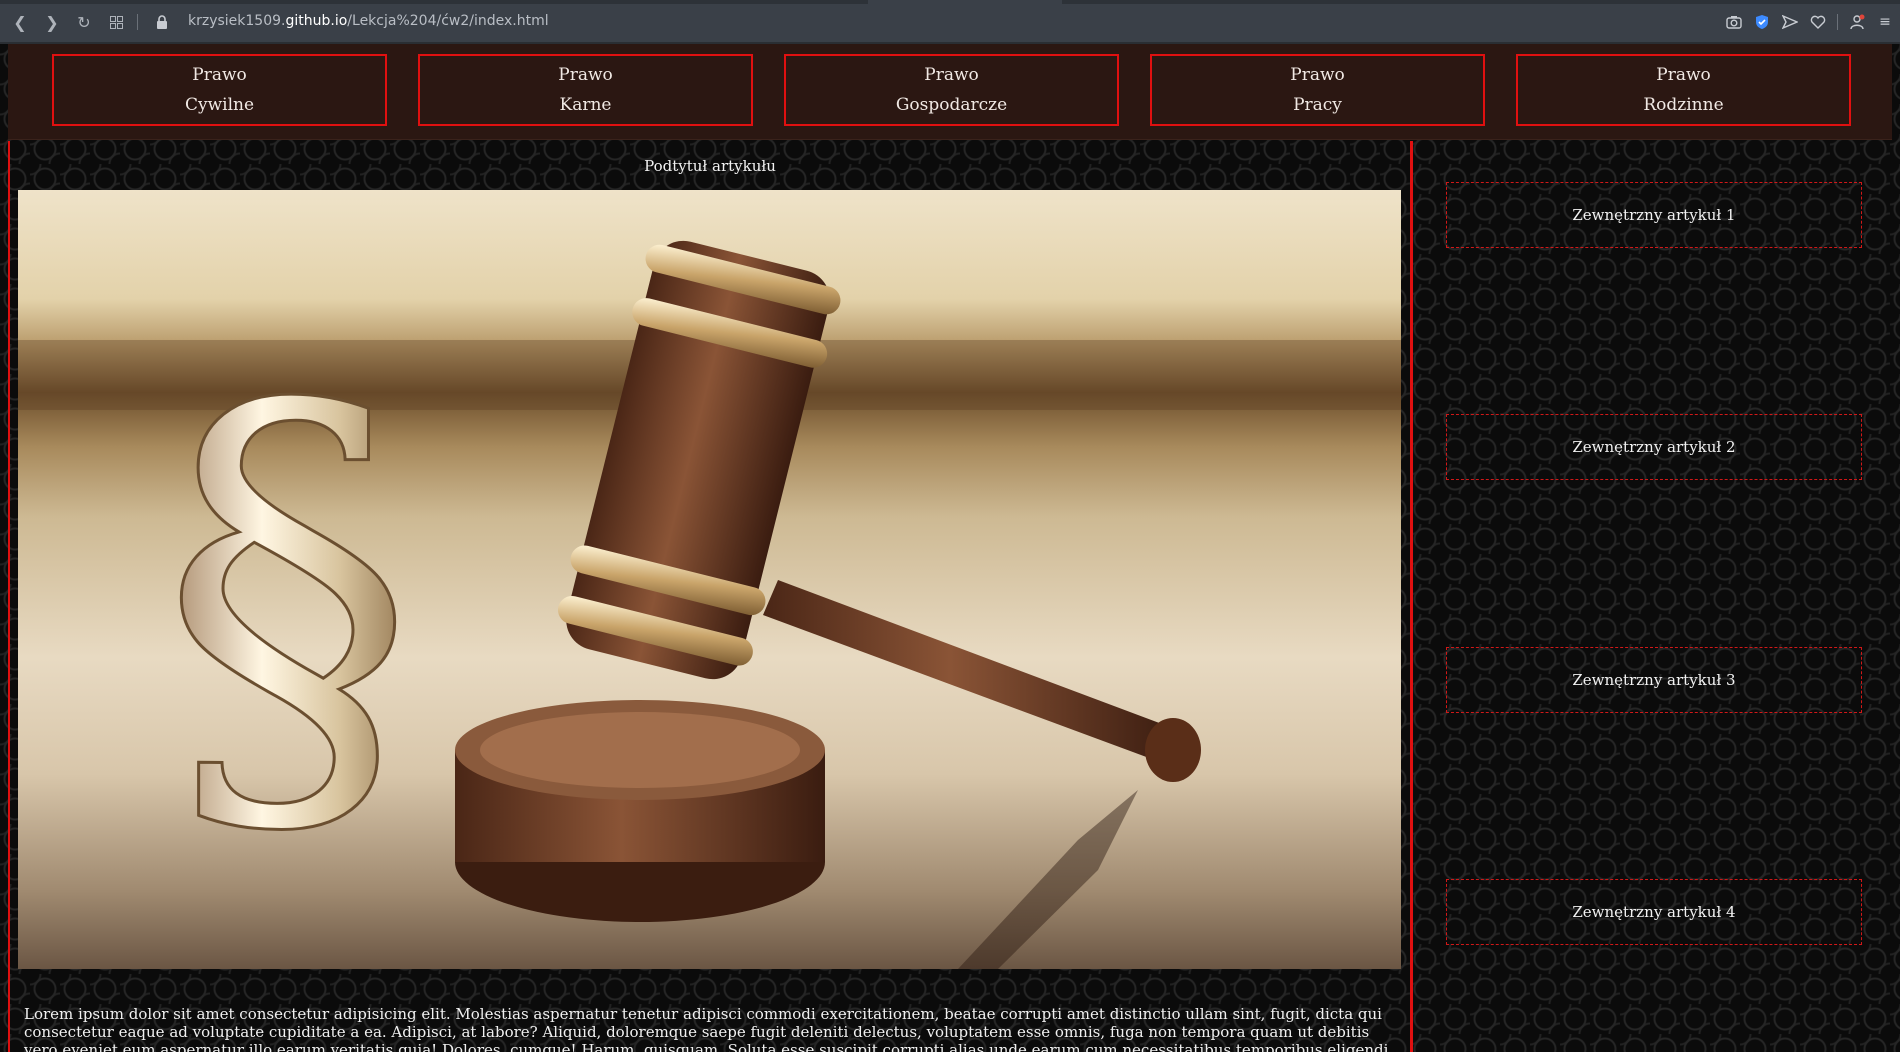  I want to click on external-article-link-2: Zewnętrzny artykuł 2, so click(1654, 447).